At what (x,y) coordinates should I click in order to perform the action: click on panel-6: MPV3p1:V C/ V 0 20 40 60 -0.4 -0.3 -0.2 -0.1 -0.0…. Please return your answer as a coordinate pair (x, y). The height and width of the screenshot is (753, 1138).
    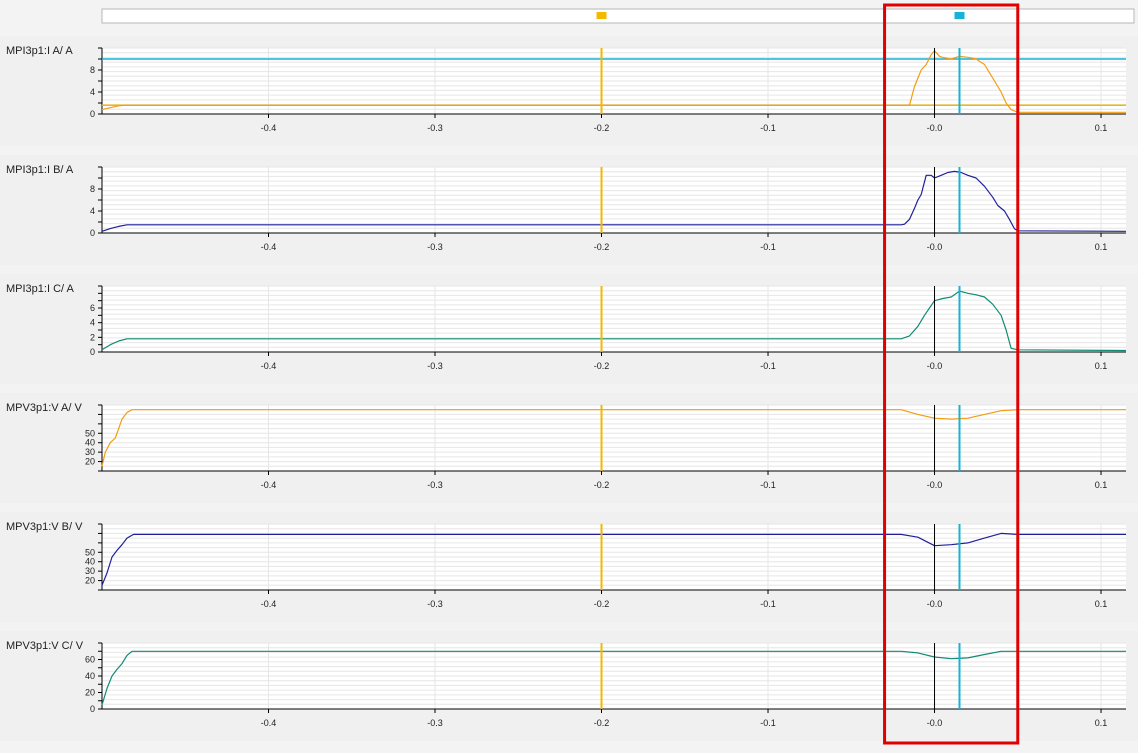
    Looking at the image, I should click on (569, 686).